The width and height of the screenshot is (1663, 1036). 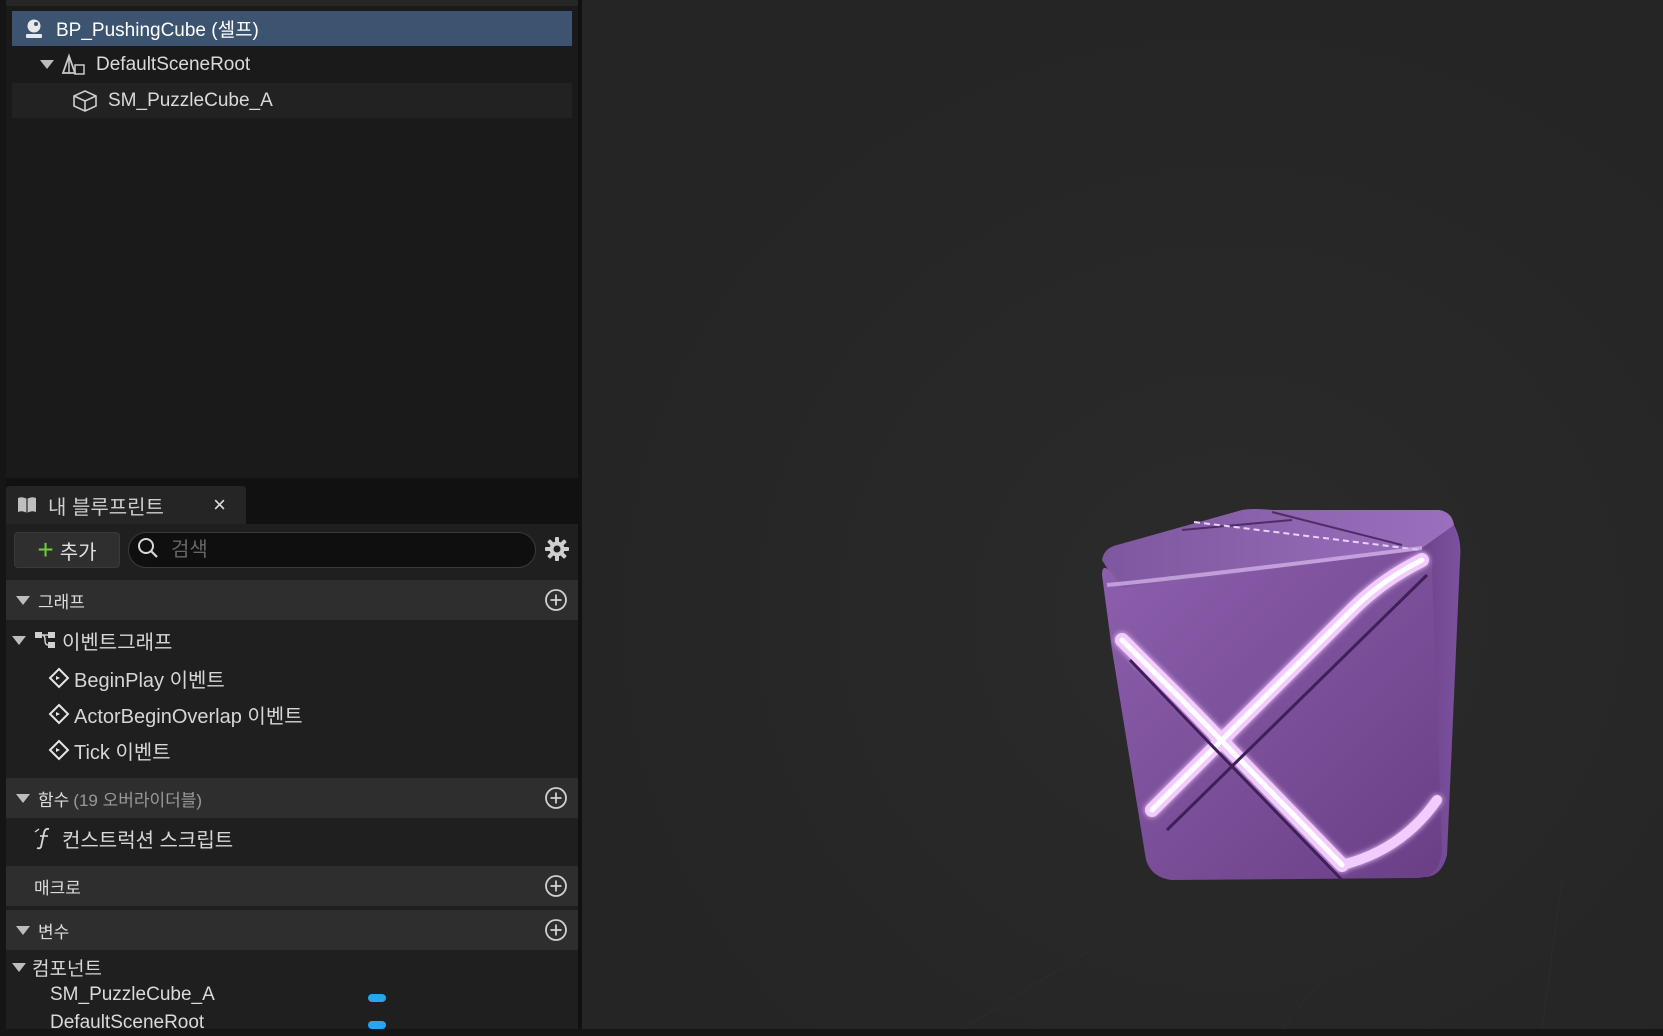 What do you see at coordinates (556, 932) in the screenshot?
I see `add-variable-icon` at bounding box center [556, 932].